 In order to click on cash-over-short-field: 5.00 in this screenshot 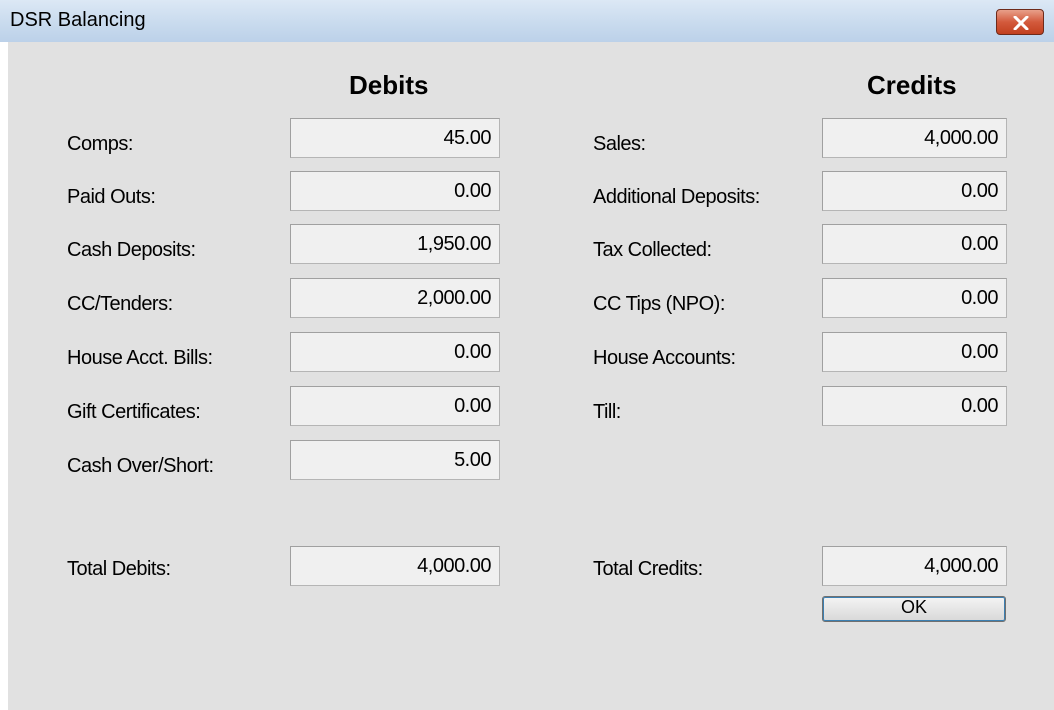, I will do `click(395, 460)`.